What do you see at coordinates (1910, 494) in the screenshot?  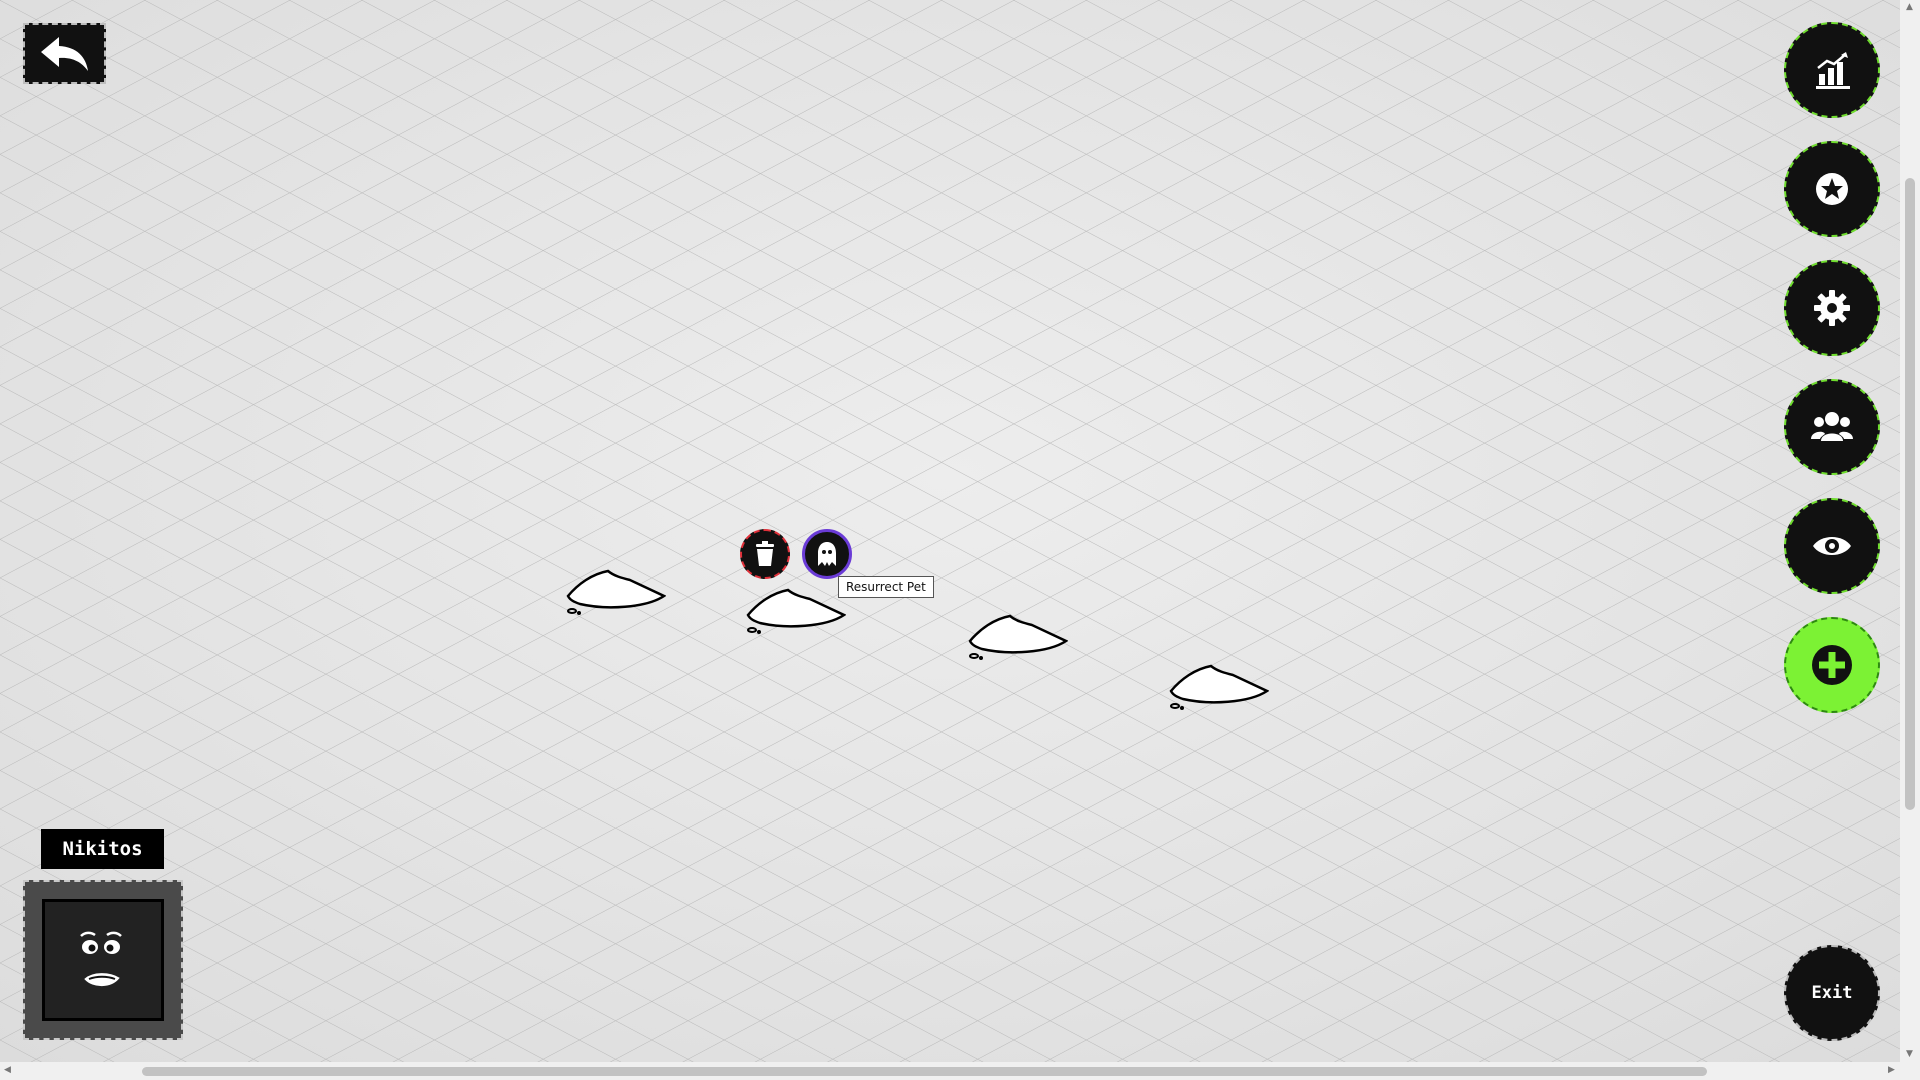 I see `vertical-scrollbar-thumb` at bounding box center [1910, 494].